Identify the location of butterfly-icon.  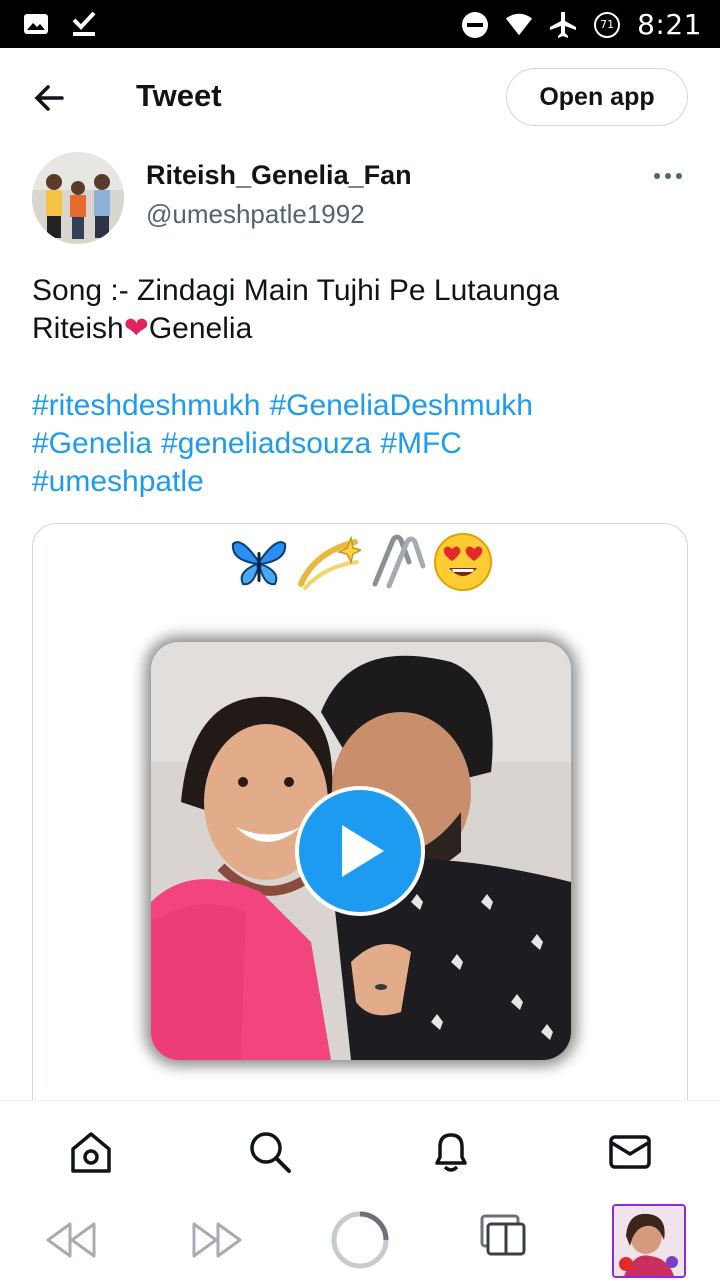
(259, 563).